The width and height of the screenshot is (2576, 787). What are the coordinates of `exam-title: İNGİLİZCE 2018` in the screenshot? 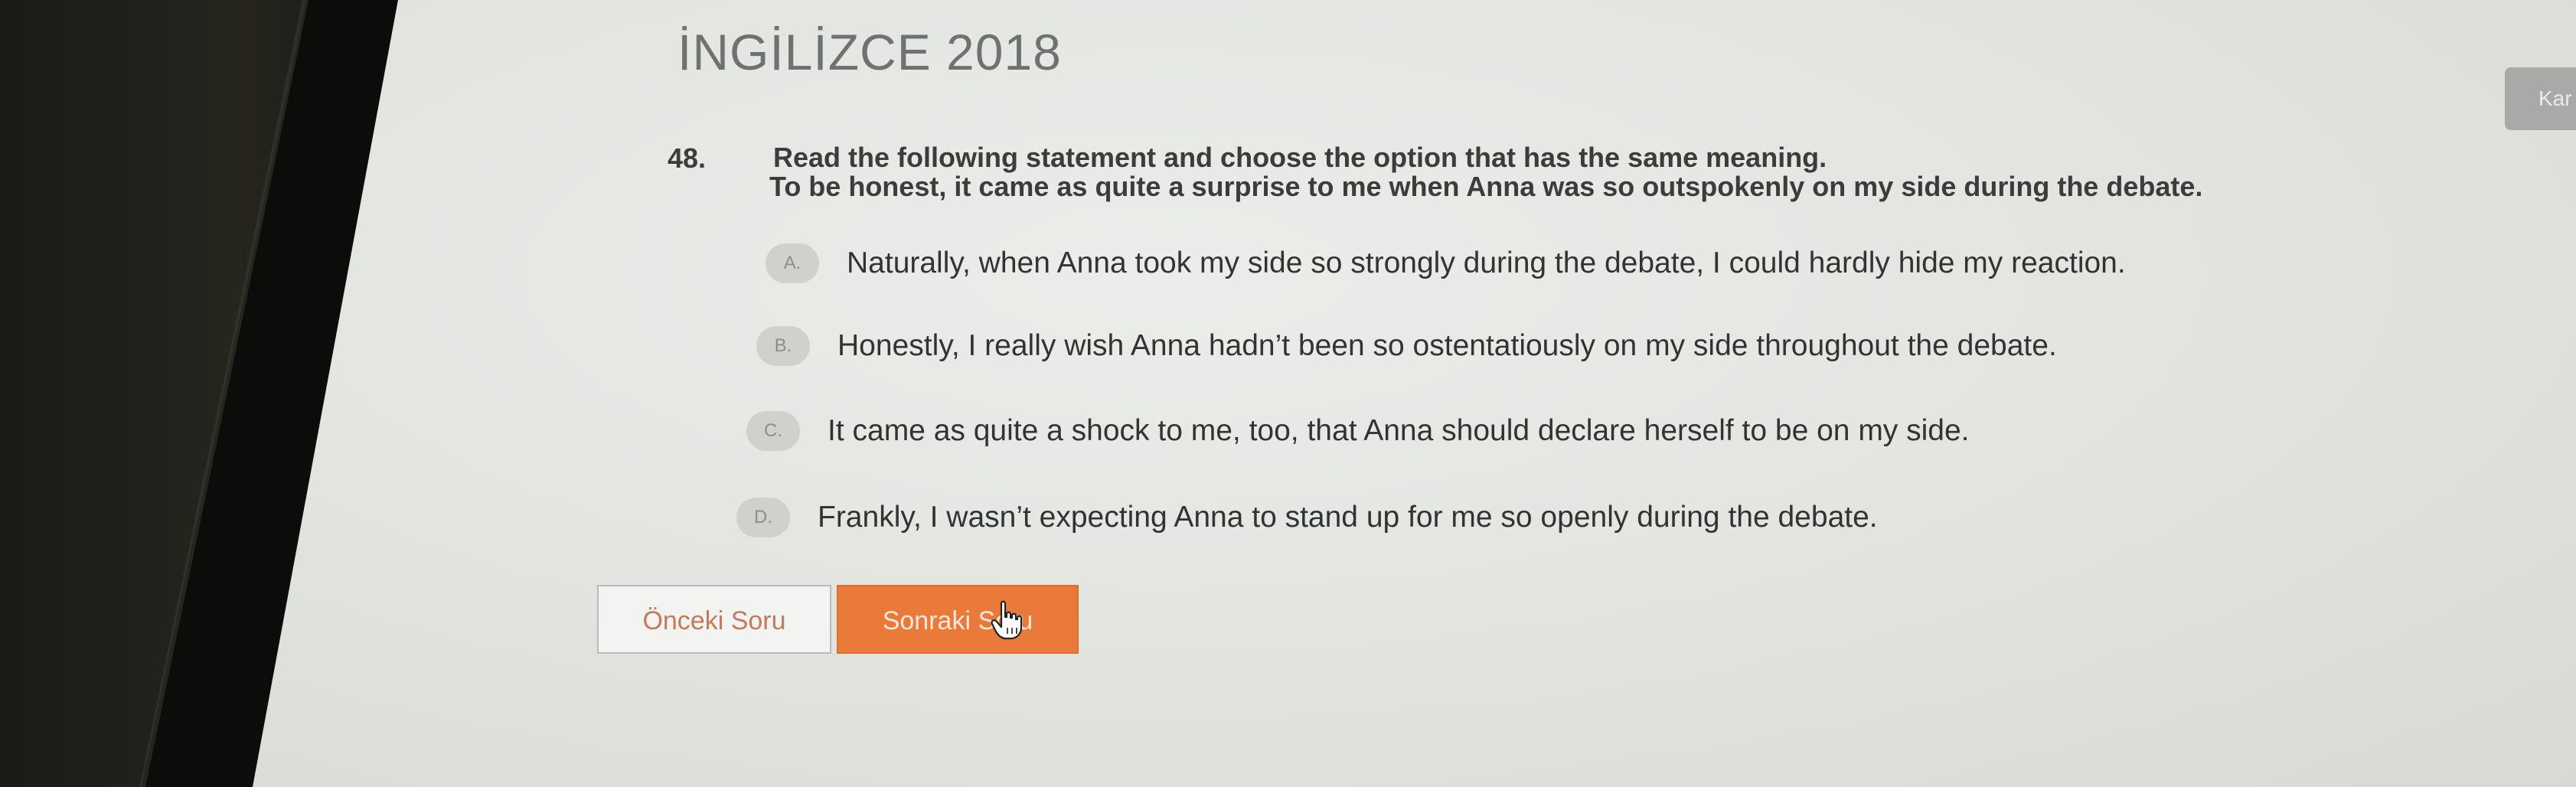 It's located at (869, 52).